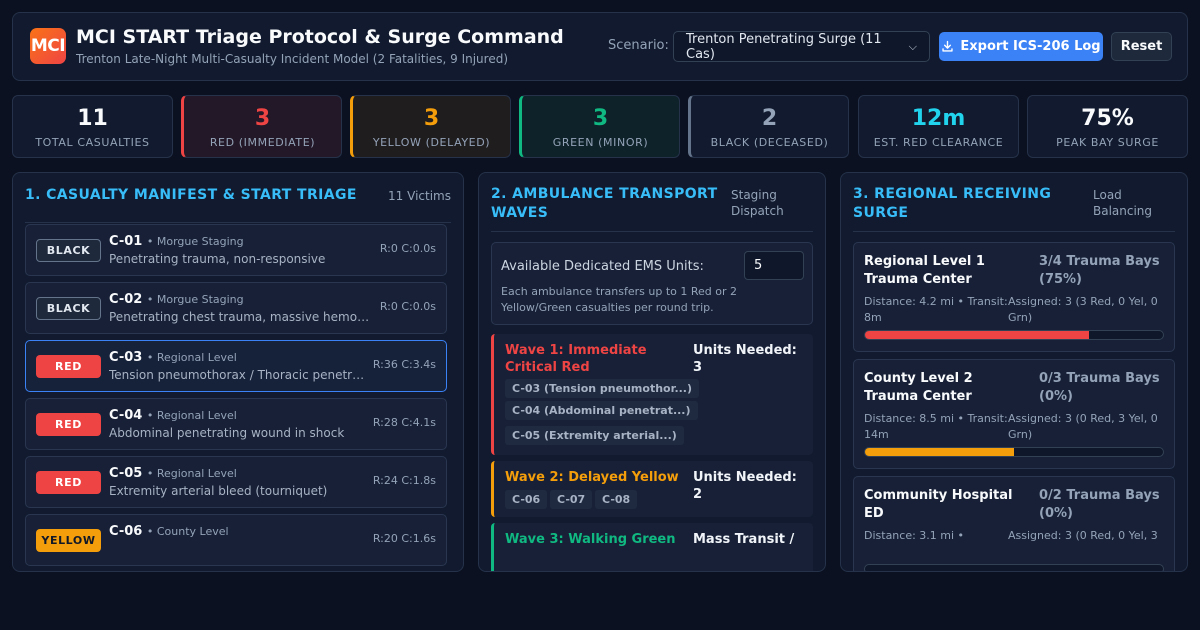 The image size is (1200, 630). What do you see at coordinates (757, 203) in the screenshot?
I see `staging-dispatch-label: Staging Dispatch` at bounding box center [757, 203].